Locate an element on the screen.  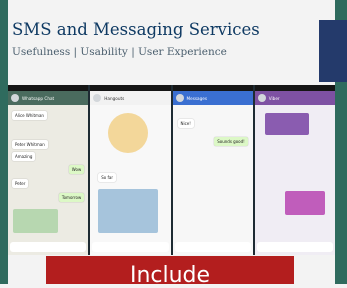
map-thumbnail is located at coordinates (35, 221).